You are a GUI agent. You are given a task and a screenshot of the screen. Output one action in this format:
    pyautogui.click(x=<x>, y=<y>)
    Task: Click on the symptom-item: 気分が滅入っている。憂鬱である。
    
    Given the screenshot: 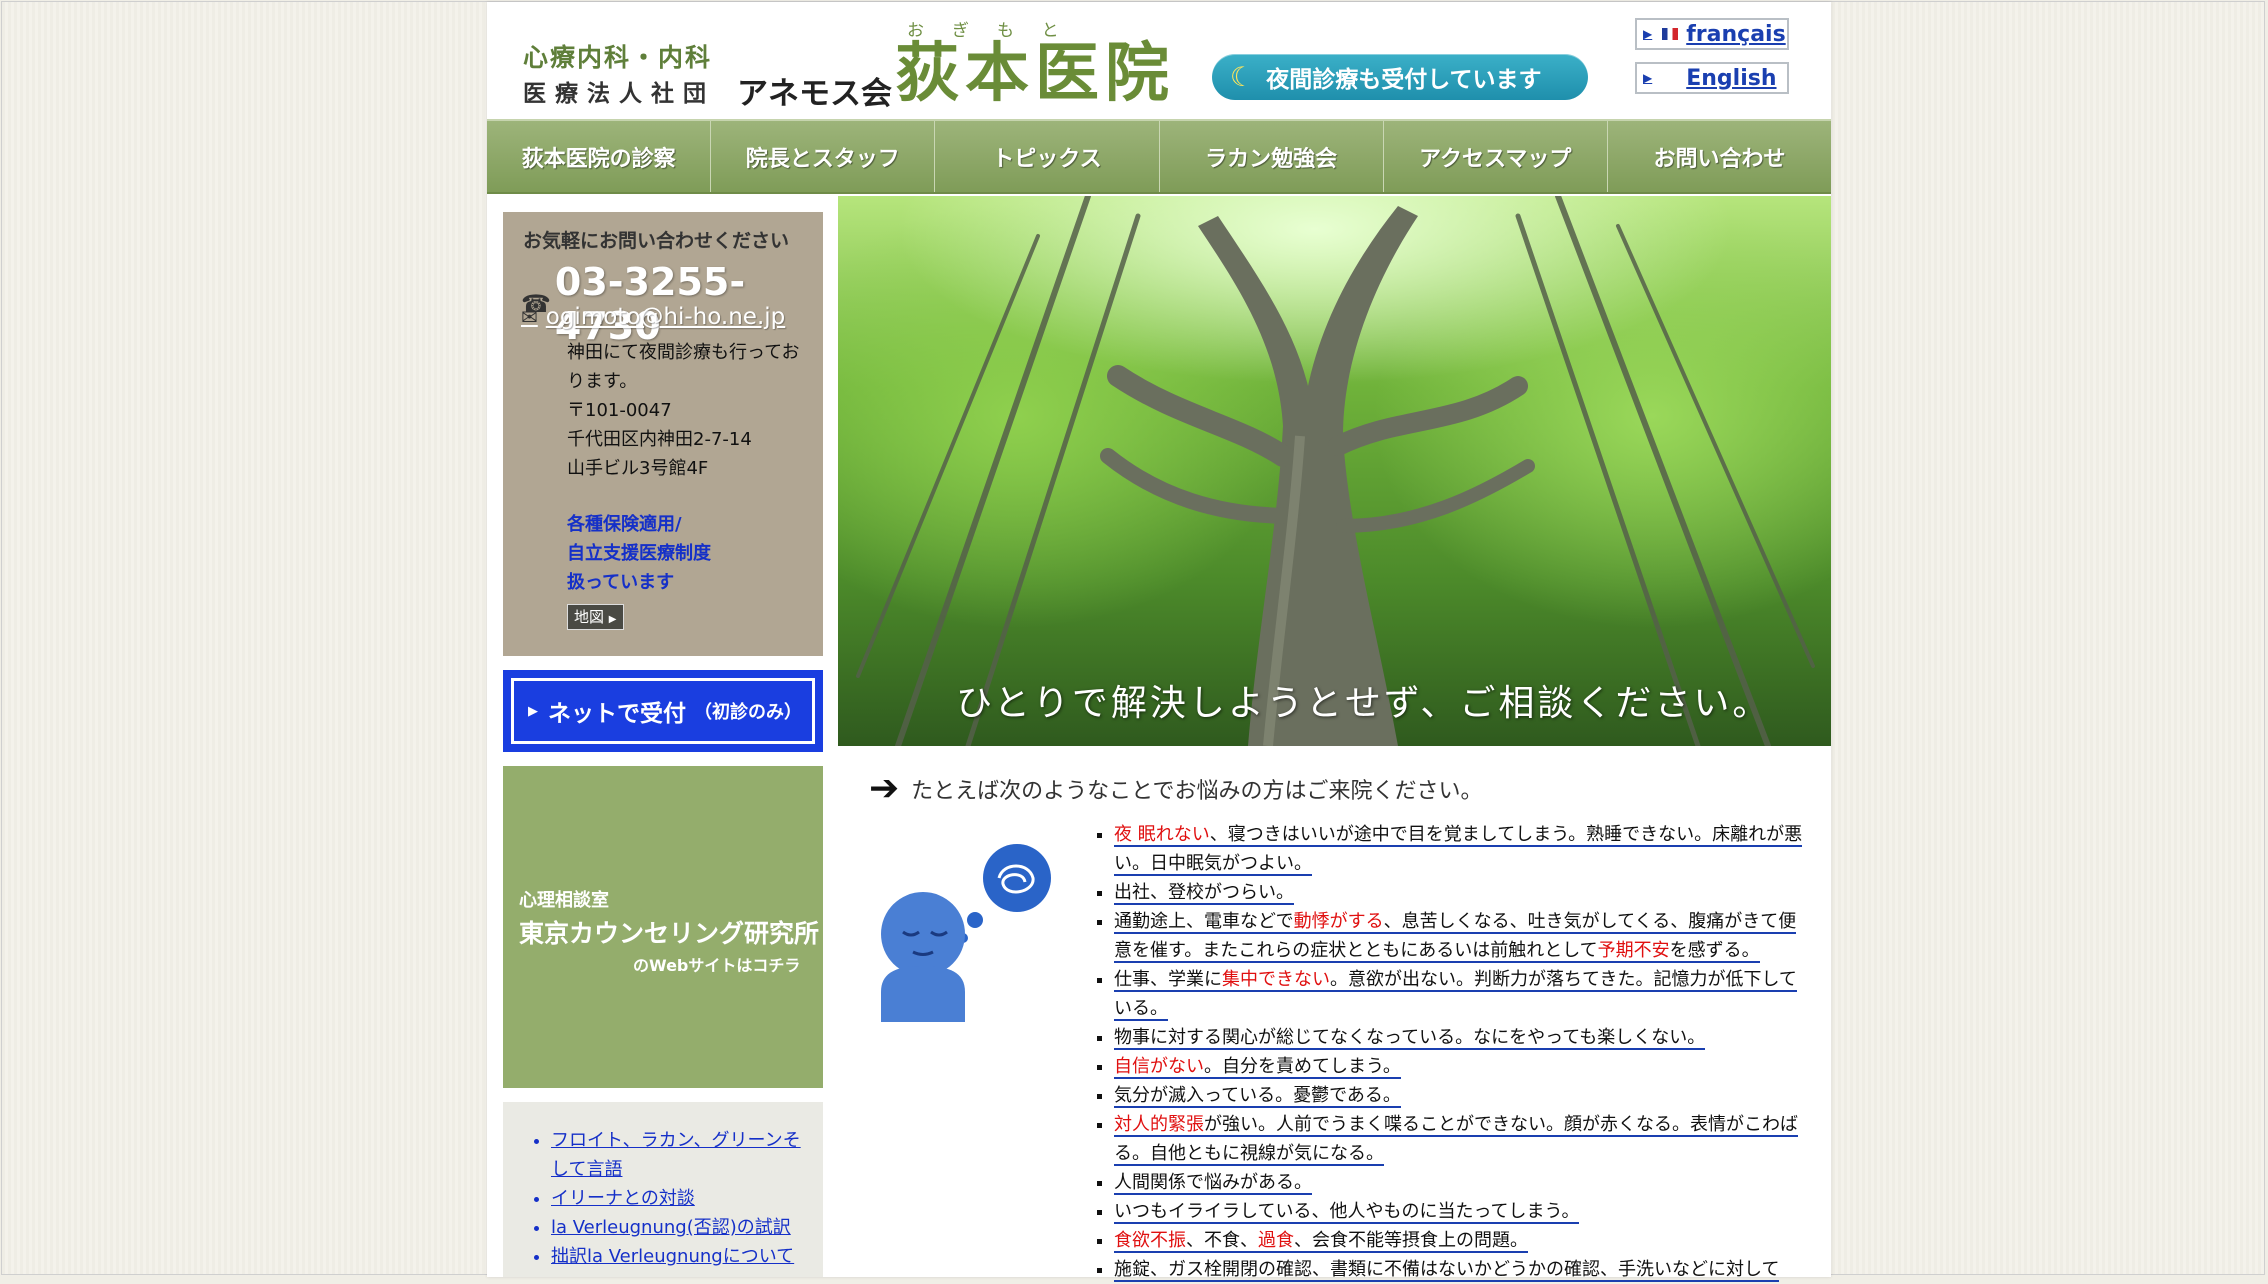 What is the action you would take?
    pyautogui.click(x=1464, y=1095)
    